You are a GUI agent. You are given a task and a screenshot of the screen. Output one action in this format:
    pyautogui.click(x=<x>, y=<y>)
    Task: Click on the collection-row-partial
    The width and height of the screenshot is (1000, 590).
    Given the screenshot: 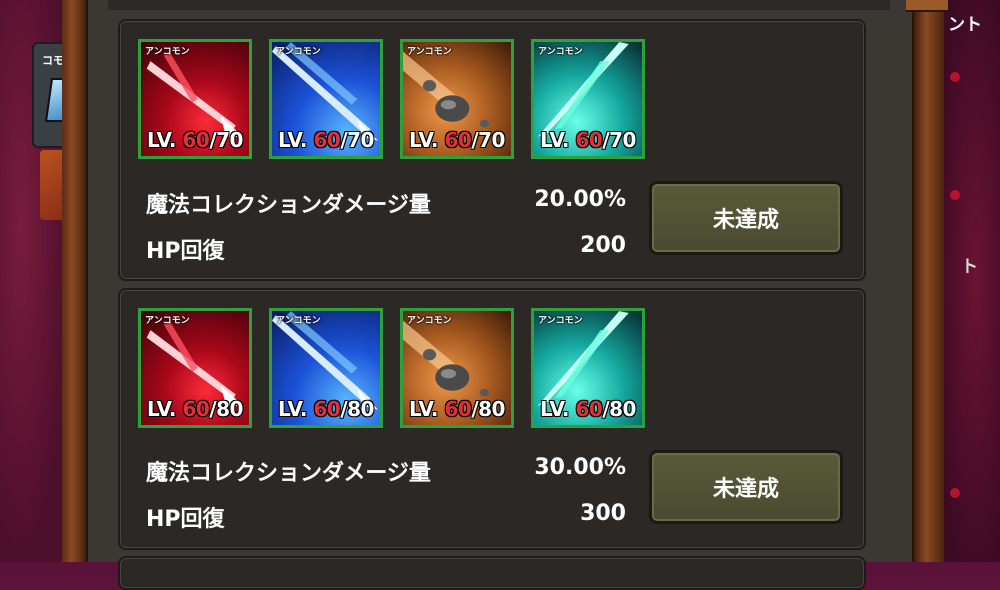 What is the action you would take?
    pyautogui.click(x=492, y=573)
    